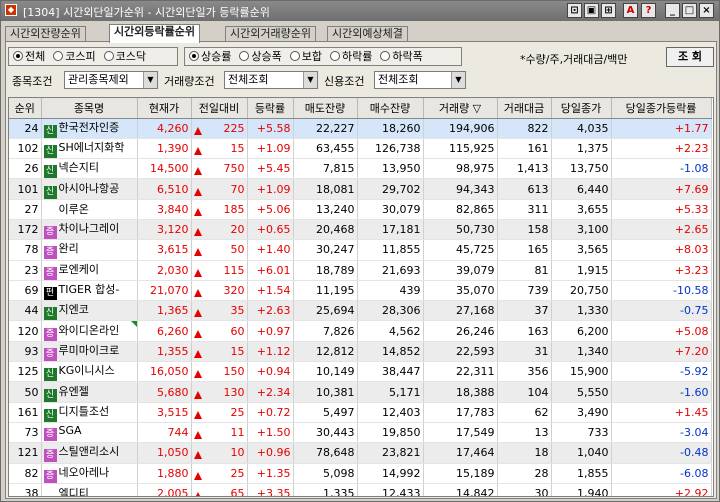 The height and width of the screenshot is (502, 720). What do you see at coordinates (68, 249) in the screenshot?
I see `stock-name: 완리` at bounding box center [68, 249].